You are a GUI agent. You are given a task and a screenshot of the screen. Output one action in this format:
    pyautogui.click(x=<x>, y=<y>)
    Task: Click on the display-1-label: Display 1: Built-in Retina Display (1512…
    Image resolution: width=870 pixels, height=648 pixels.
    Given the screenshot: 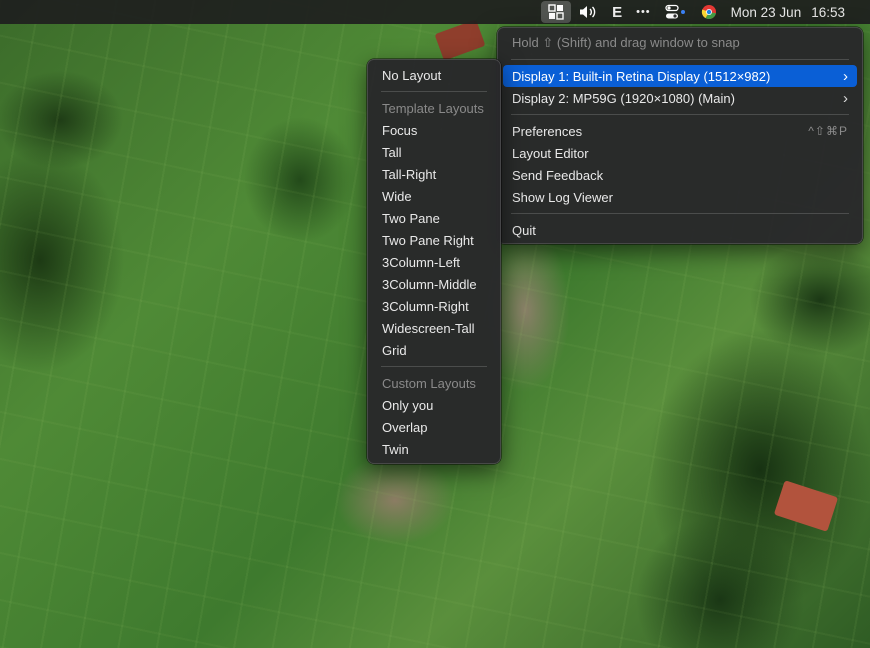 What is the action you would take?
    pyautogui.click(x=641, y=76)
    